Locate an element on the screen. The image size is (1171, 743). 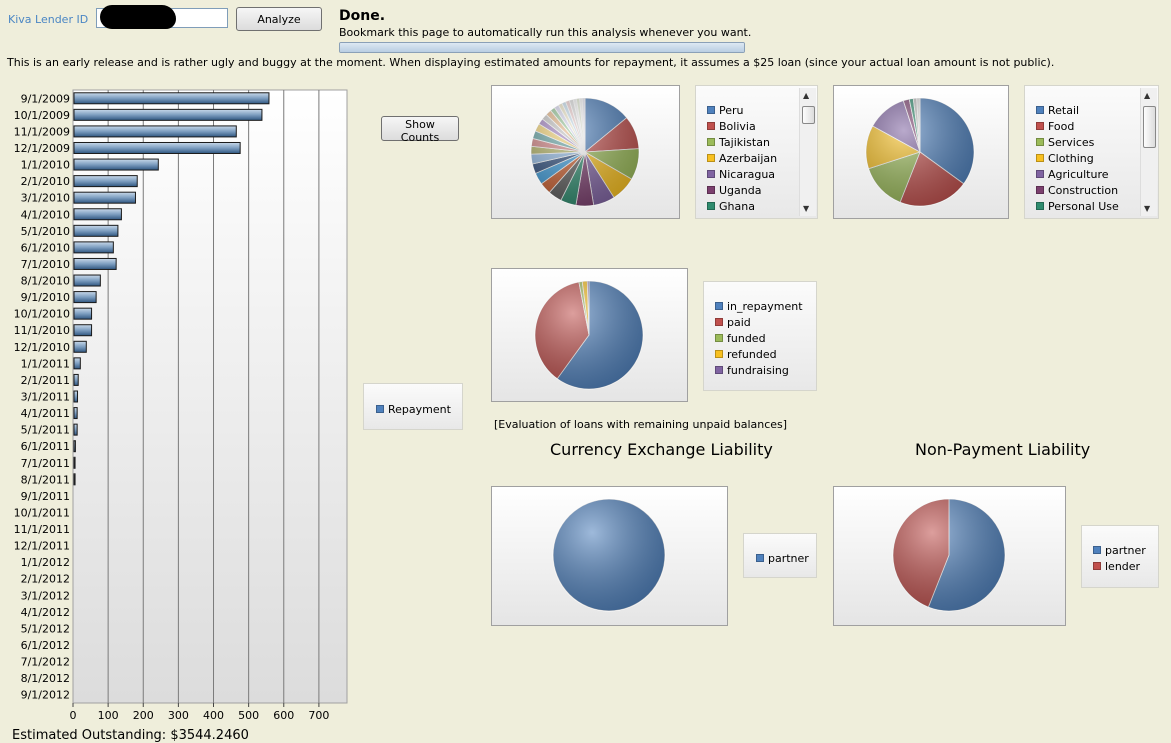
sector-legend-scrollbar: ▲ ▼ is located at coordinates (1148, 152).